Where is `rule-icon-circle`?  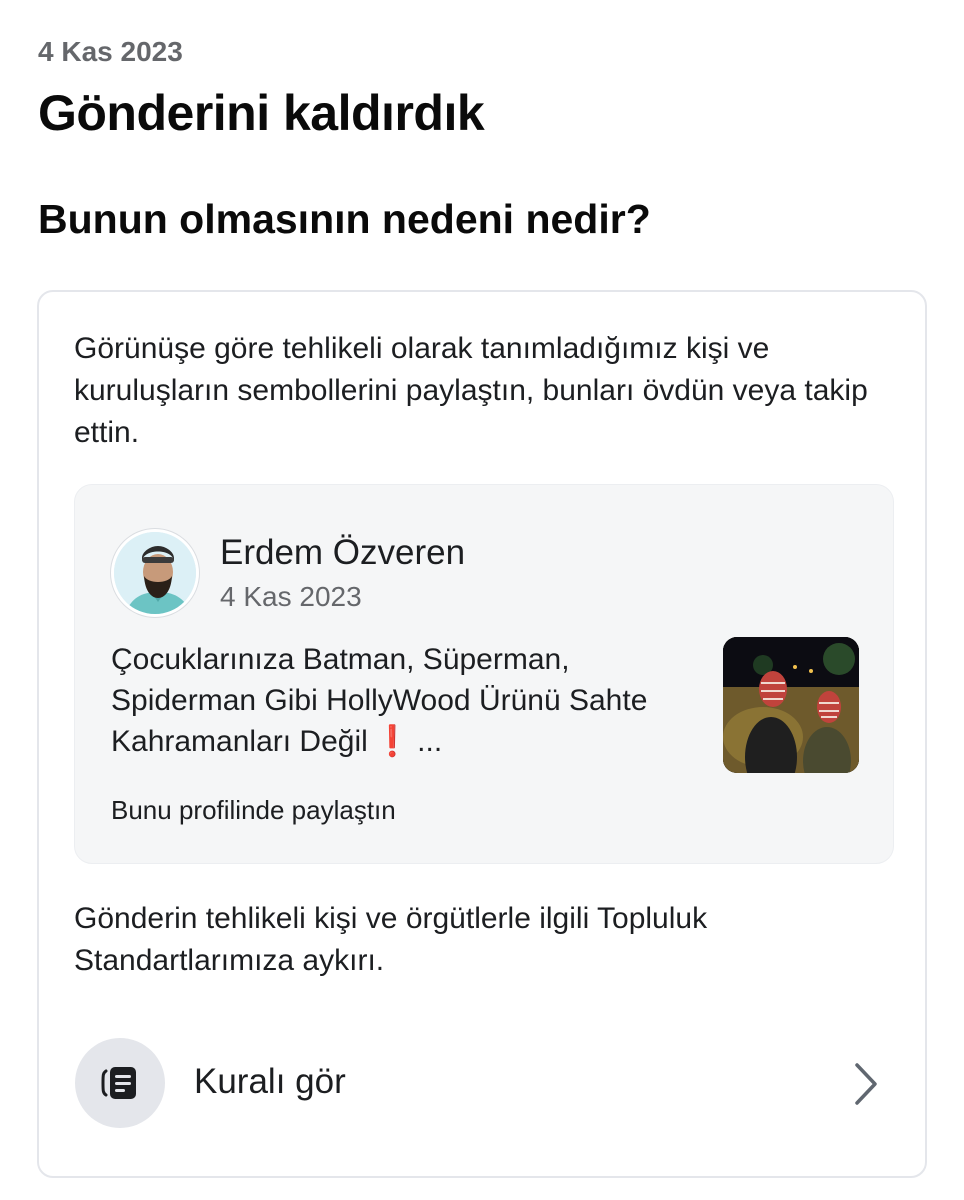 rule-icon-circle is located at coordinates (120, 1083).